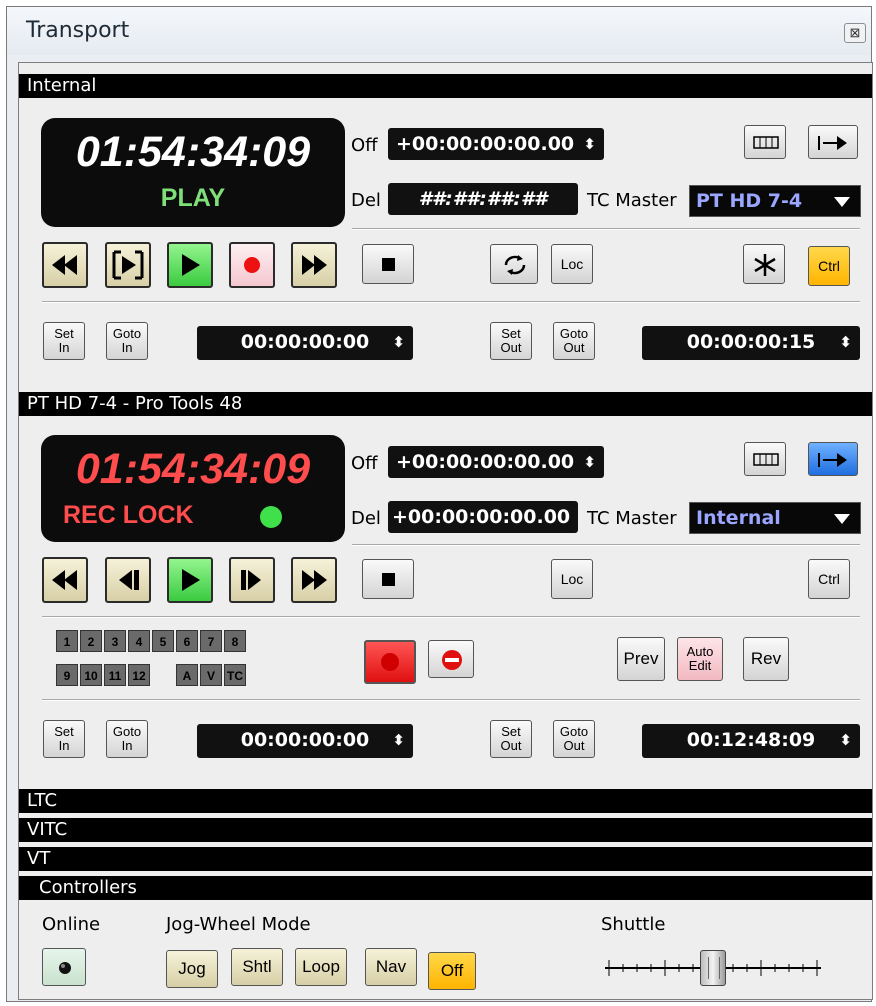 The width and height of the screenshot is (876, 1006). I want to click on track-arm-4: 4, so click(139, 641).